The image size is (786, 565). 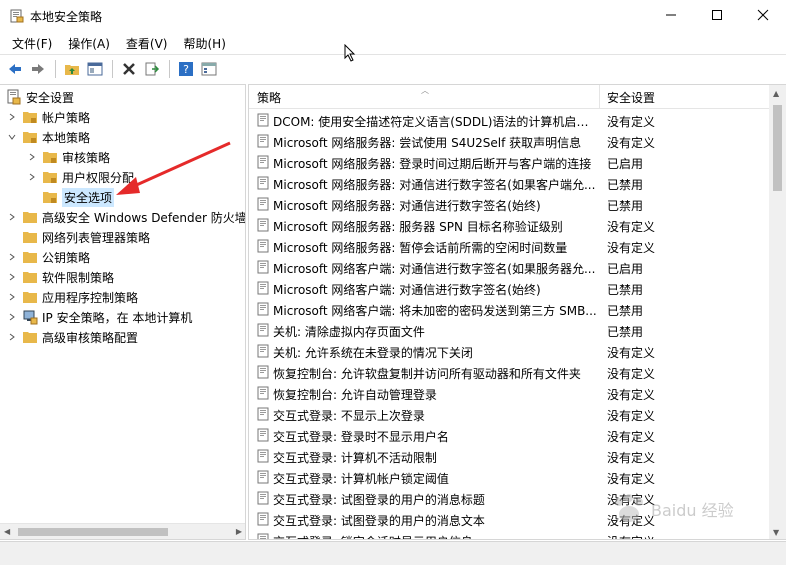 I want to click on tree-item-account-policies: 帐户策略, so click(x=48, y=117).